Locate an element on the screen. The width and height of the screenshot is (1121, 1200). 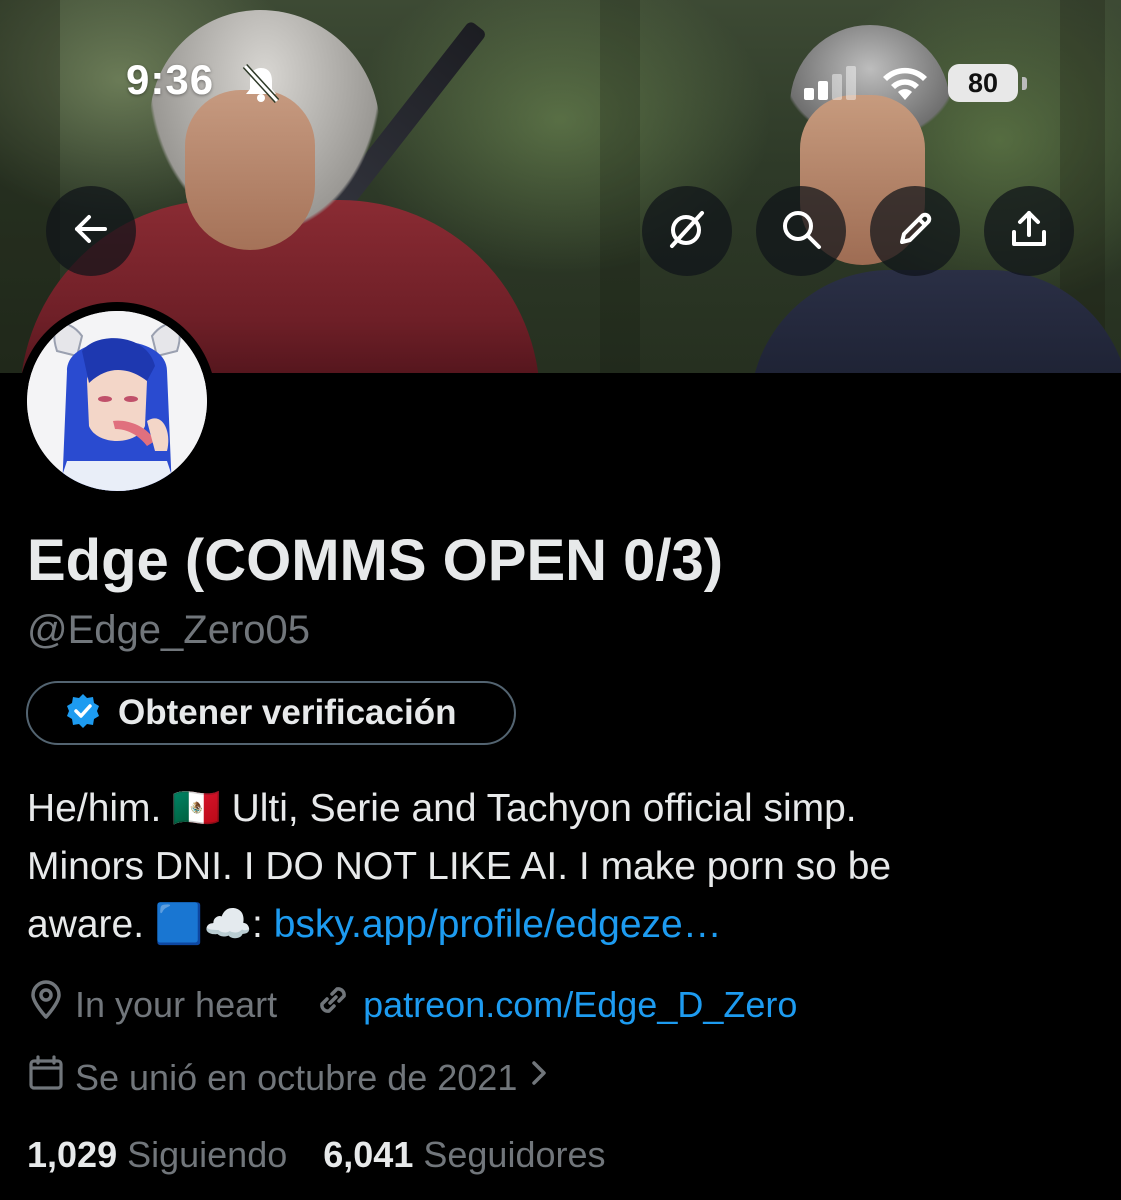
pencil-icon is located at coordinates (915, 231).